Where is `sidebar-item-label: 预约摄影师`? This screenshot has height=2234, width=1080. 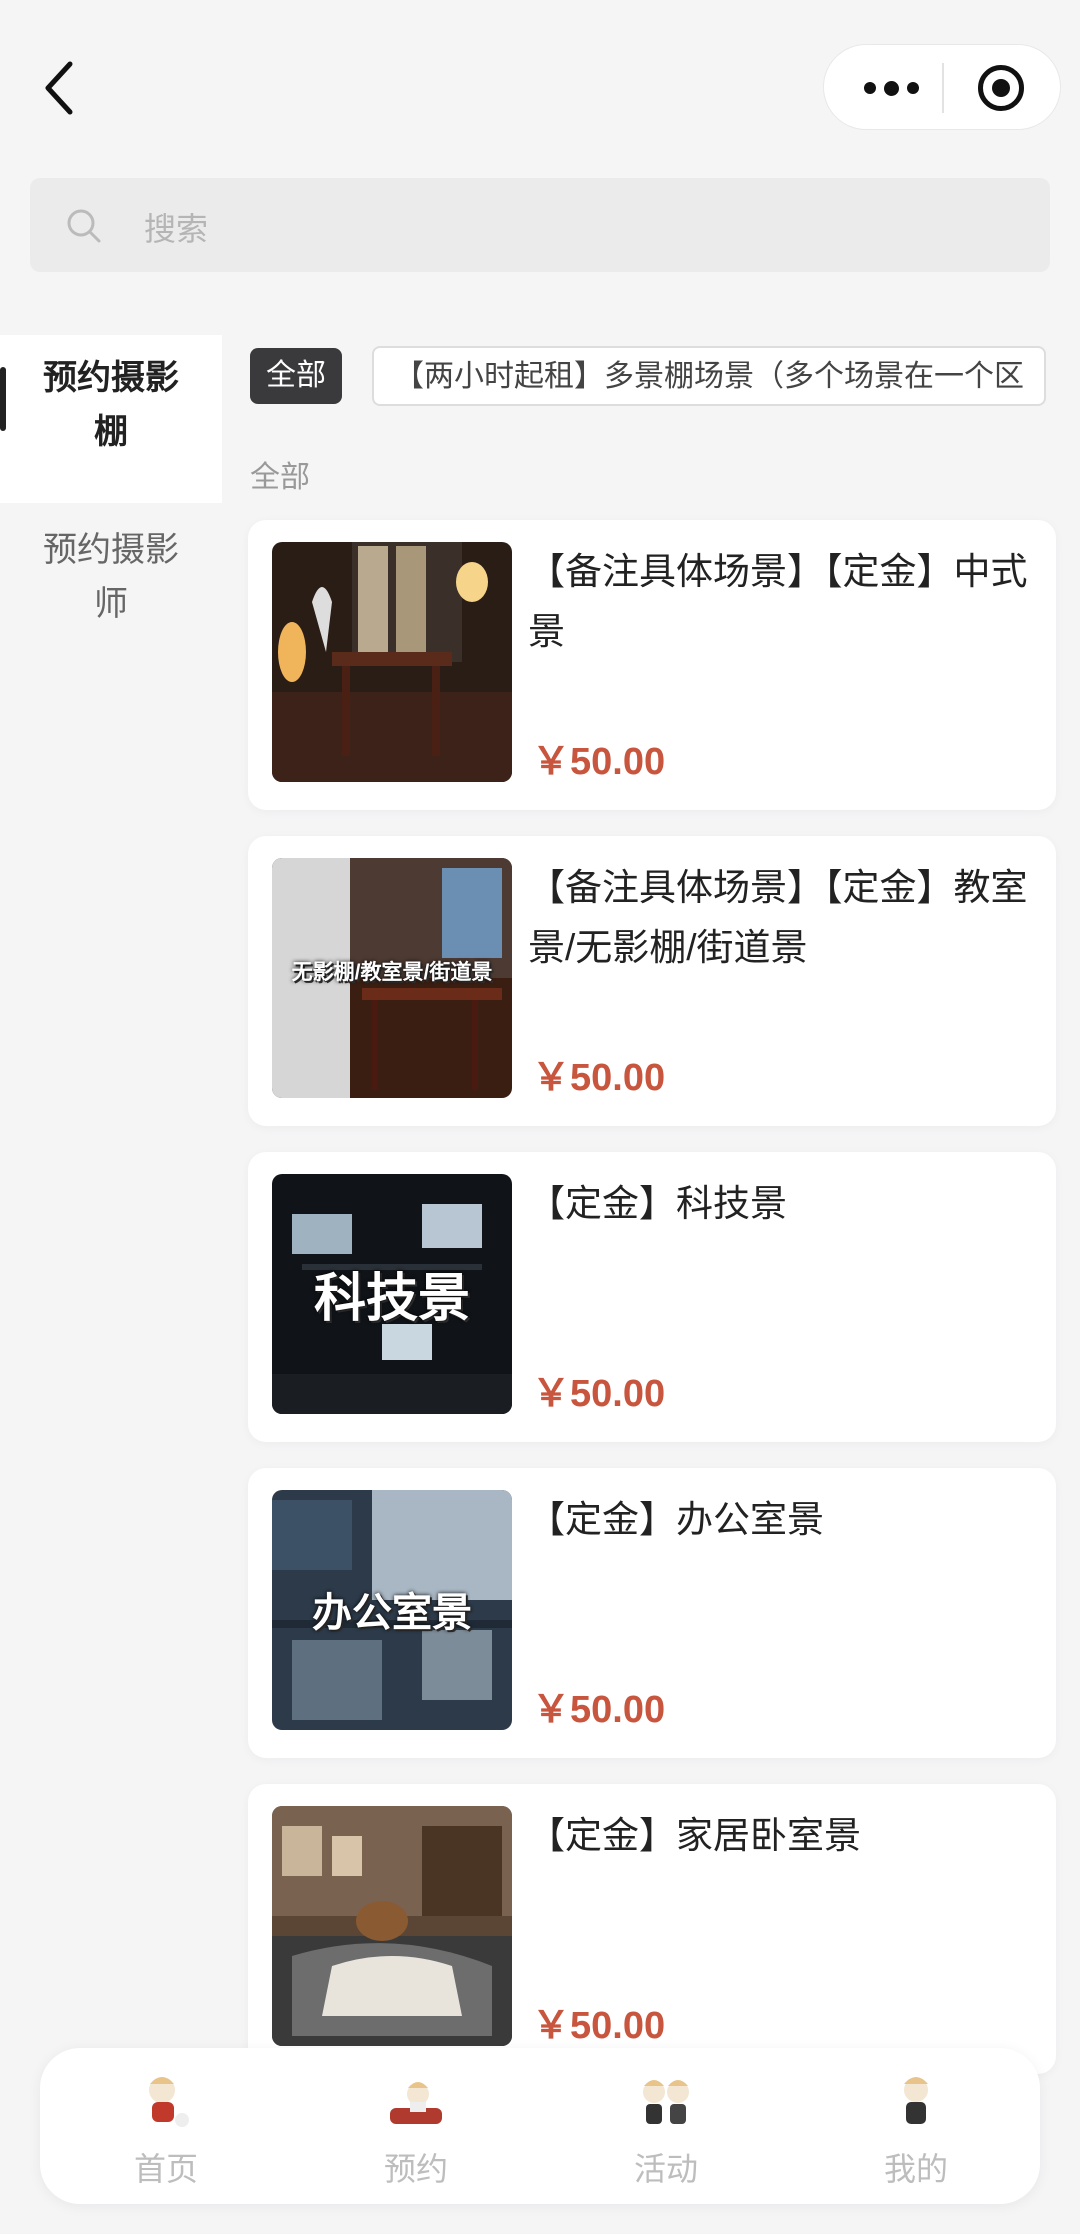
sidebar-item-label: 预约摄影师 is located at coordinates (111, 577).